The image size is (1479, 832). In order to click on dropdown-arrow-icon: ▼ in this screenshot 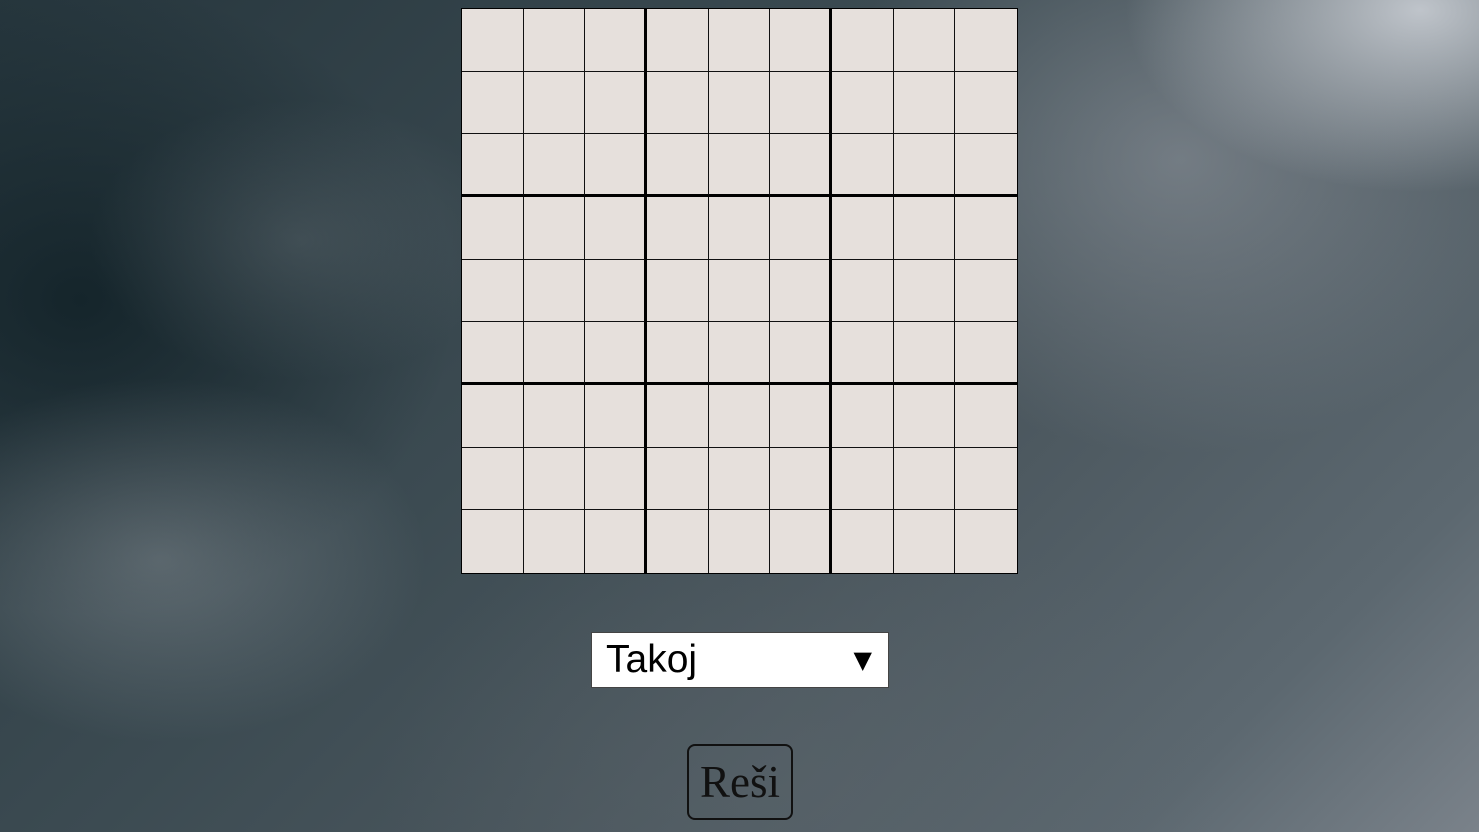, I will do `click(862, 660)`.